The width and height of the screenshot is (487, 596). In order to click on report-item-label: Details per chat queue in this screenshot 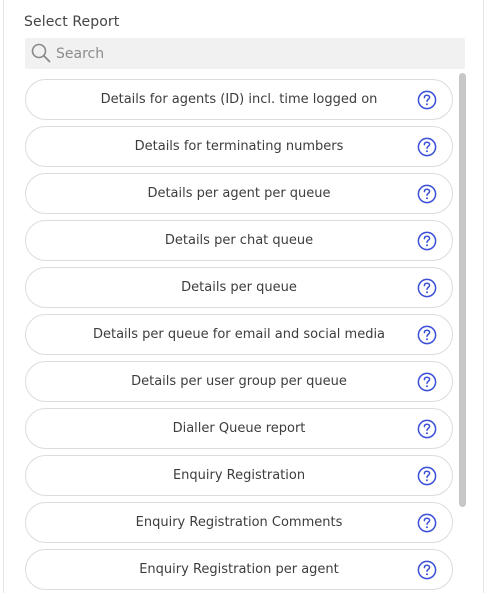, I will do `click(239, 240)`.